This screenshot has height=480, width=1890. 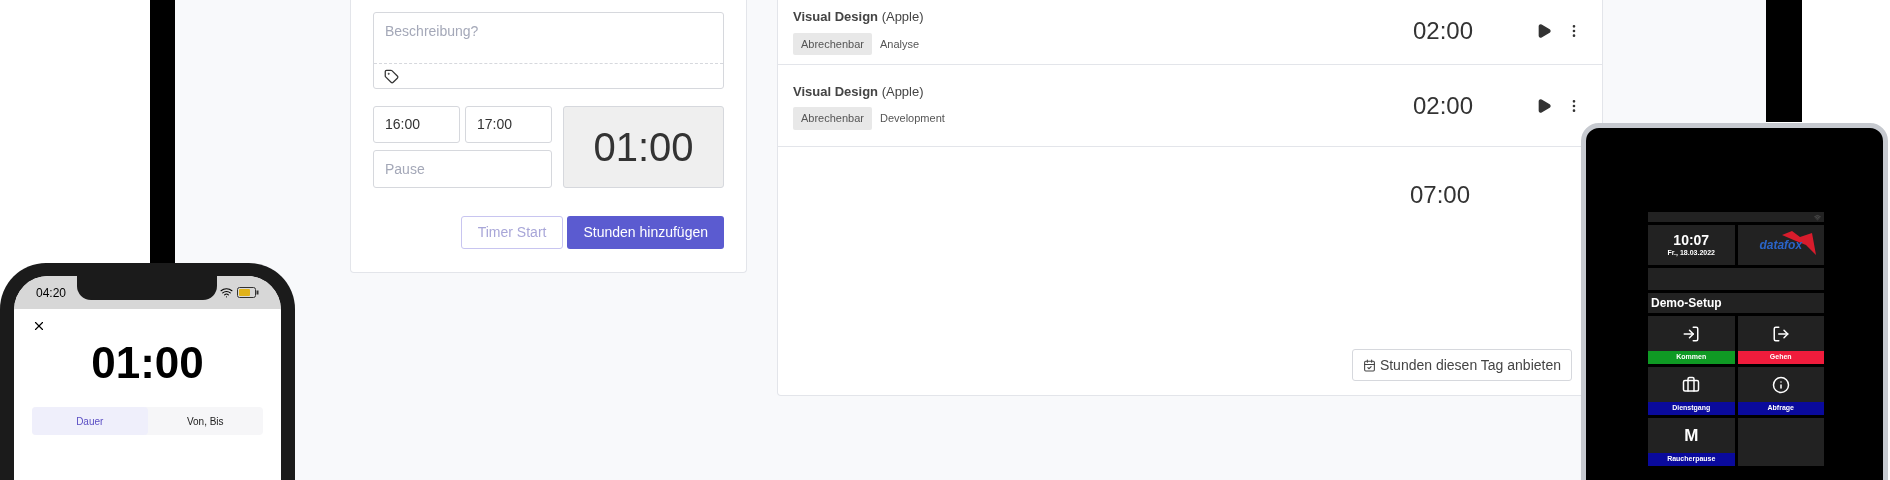 What do you see at coordinates (912, 118) in the screenshot?
I see `activity-label: Development` at bounding box center [912, 118].